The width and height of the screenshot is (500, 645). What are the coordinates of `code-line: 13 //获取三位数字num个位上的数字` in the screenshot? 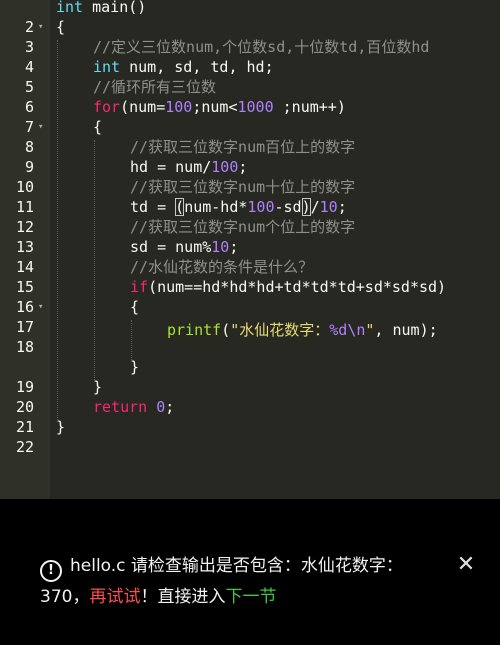 It's located at (250, 236).